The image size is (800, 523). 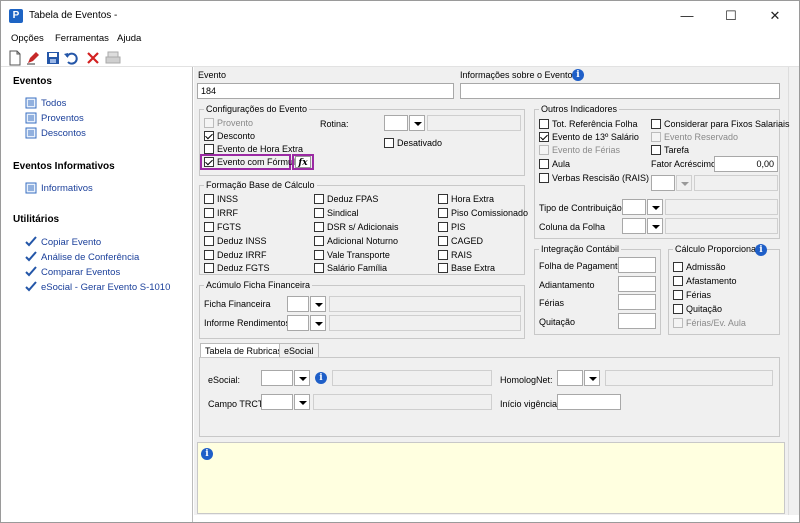 What do you see at coordinates (71, 242) in the screenshot?
I see `sidebar-item-copiar-evento: Copiar Evento` at bounding box center [71, 242].